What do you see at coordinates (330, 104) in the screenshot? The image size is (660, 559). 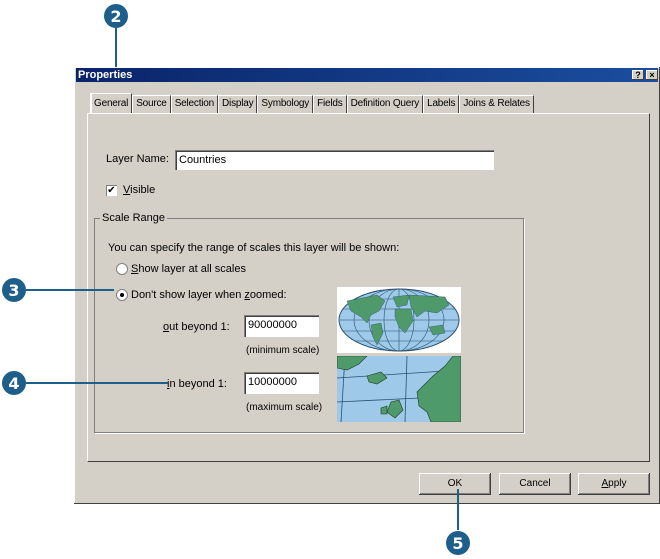 I see `tab-fields: Fields` at bounding box center [330, 104].